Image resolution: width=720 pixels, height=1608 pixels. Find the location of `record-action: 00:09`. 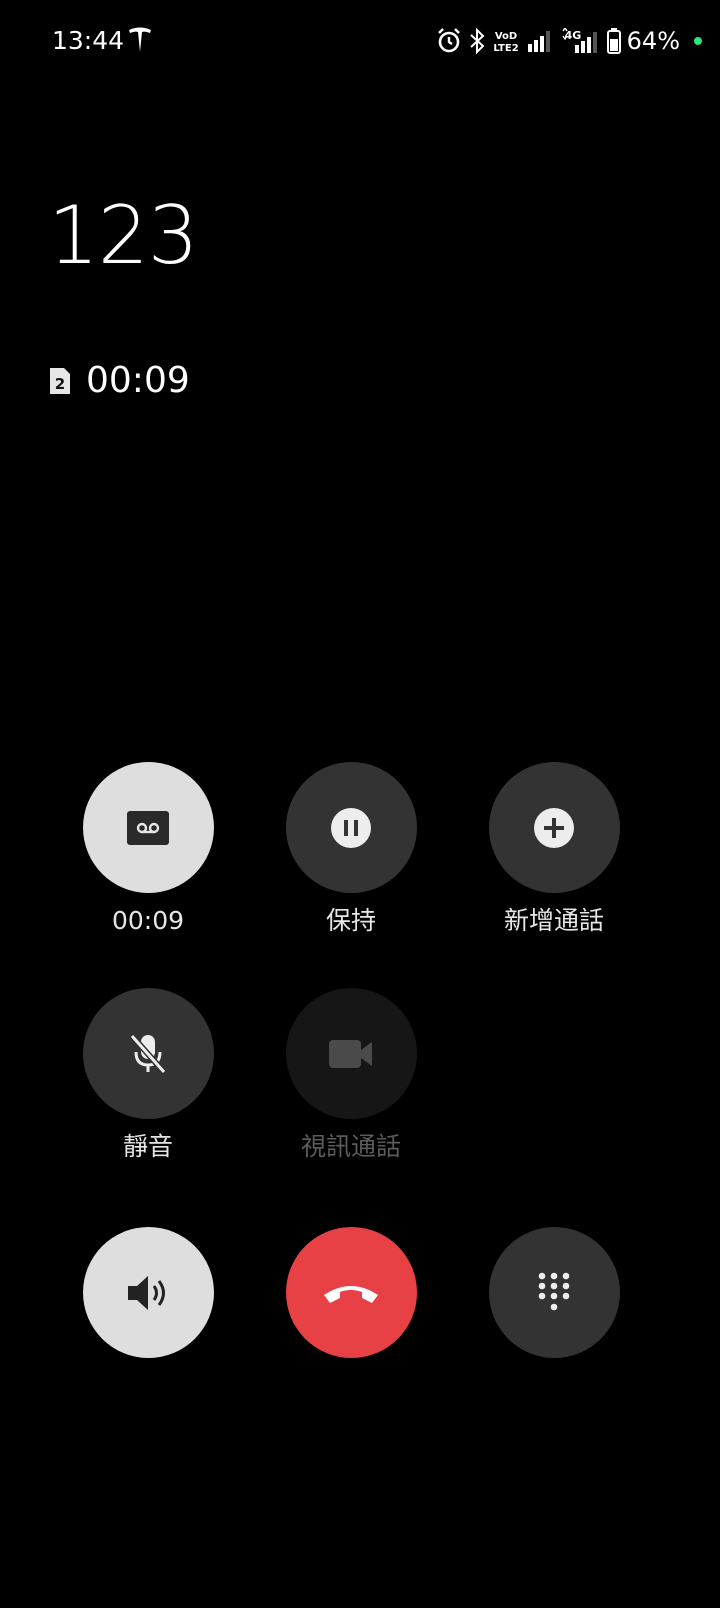

record-action: 00:09 is located at coordinates (148, 849).